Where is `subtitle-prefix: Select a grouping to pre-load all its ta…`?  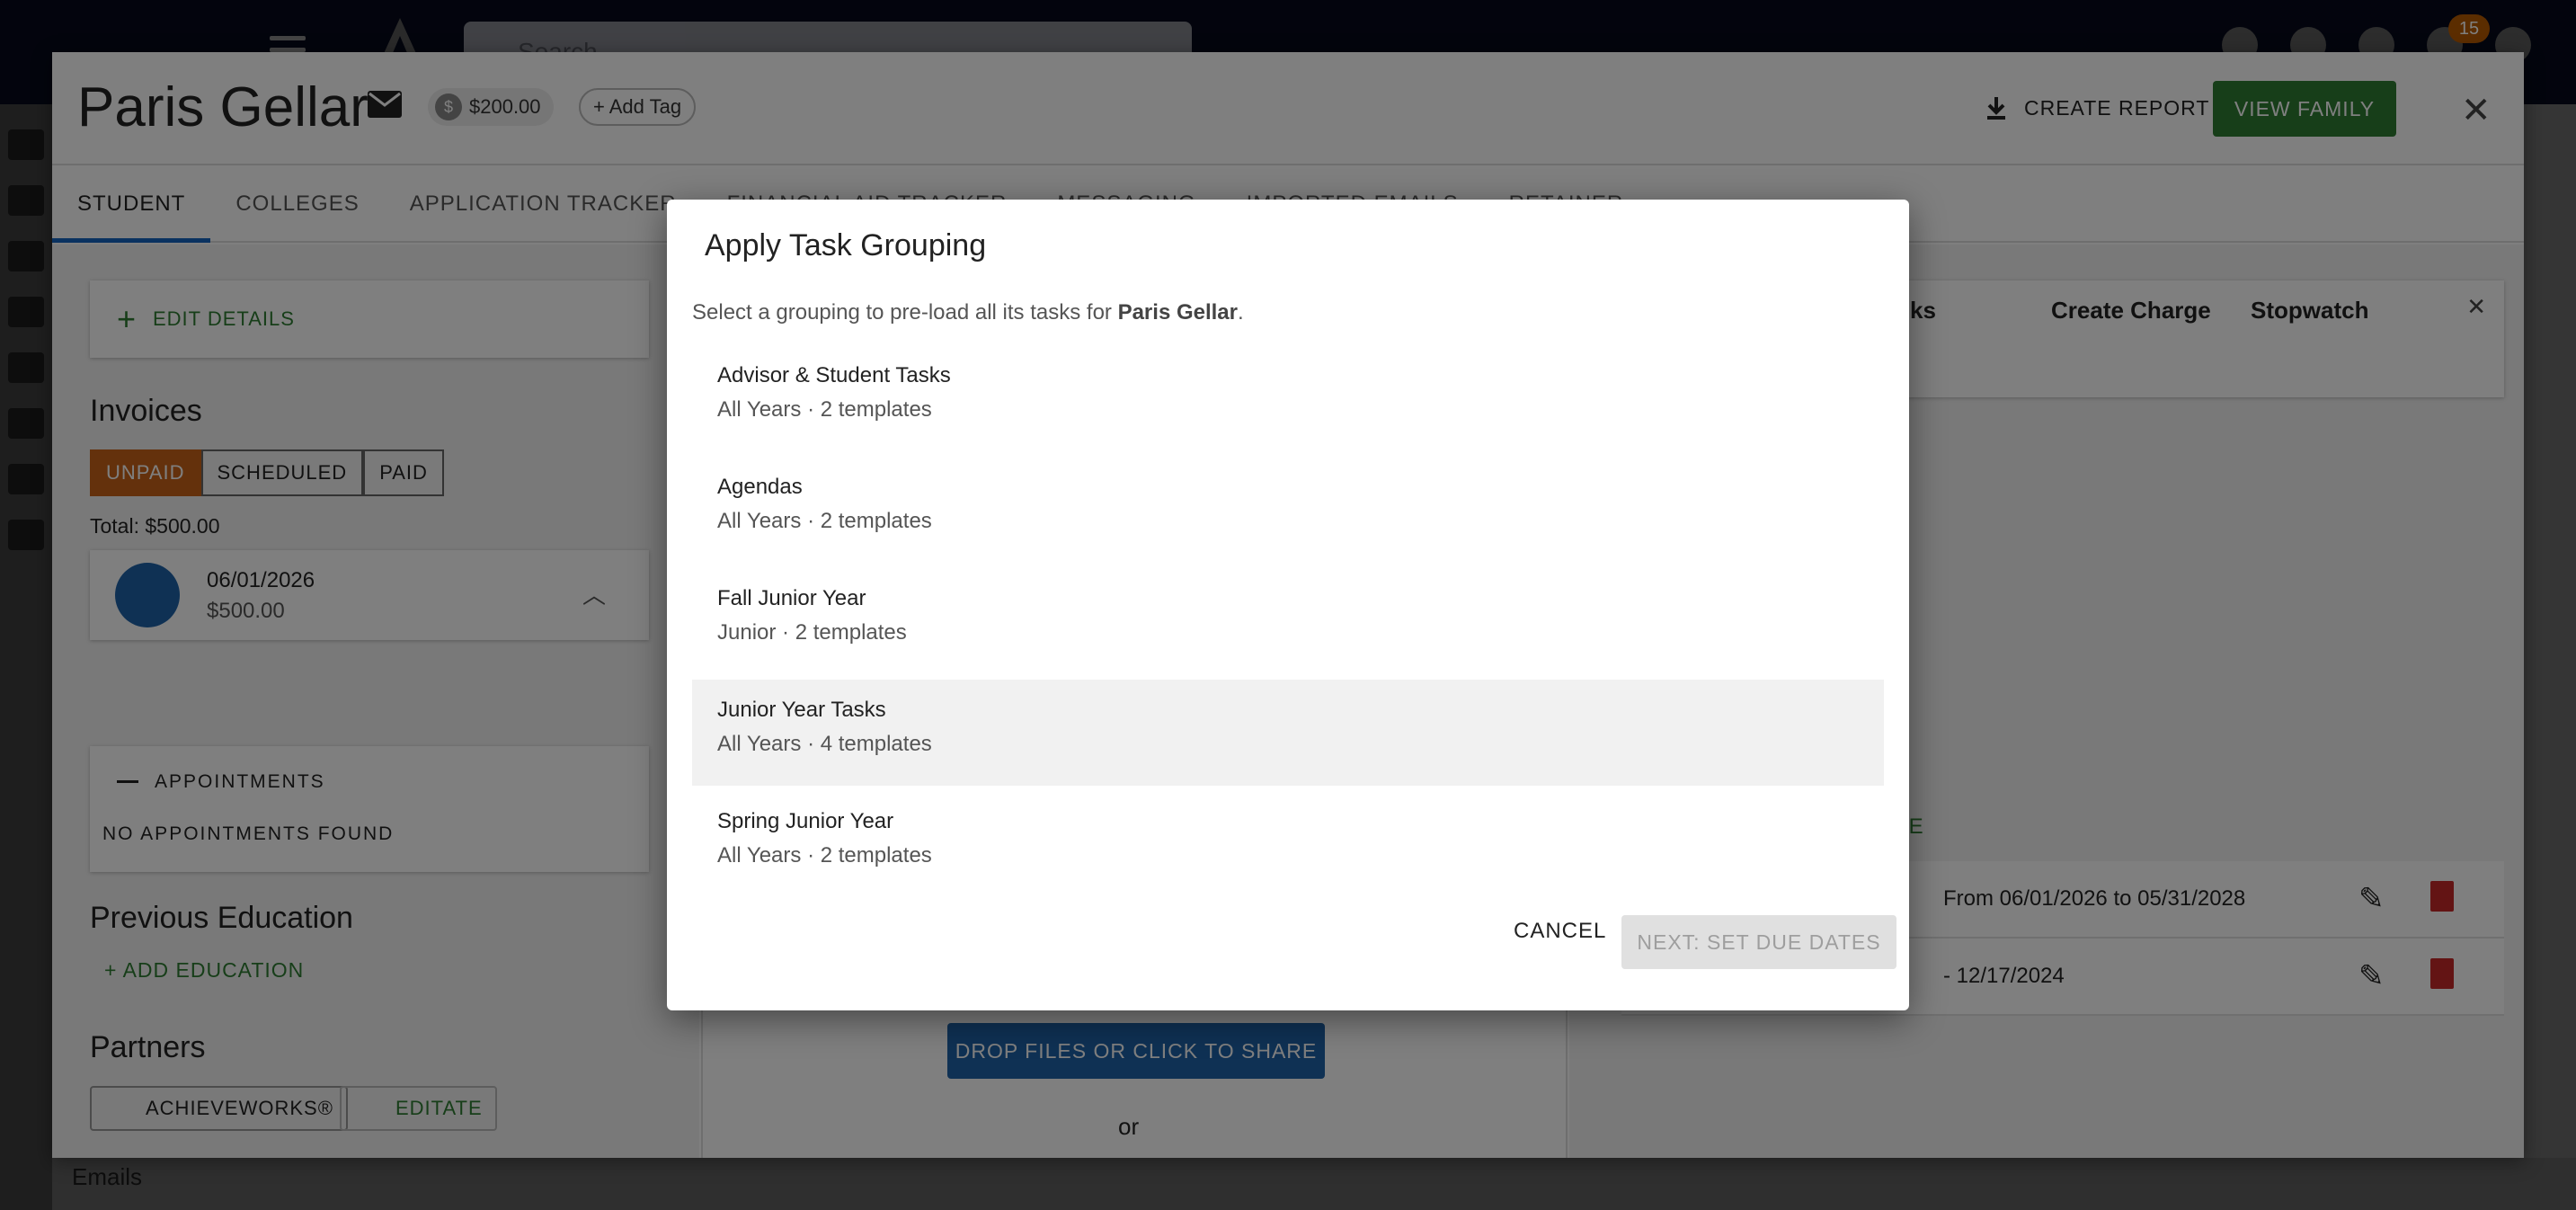
subtitle-prefix: Select a grouping to pre-load all its ta… is located at coordinates (905, 312).